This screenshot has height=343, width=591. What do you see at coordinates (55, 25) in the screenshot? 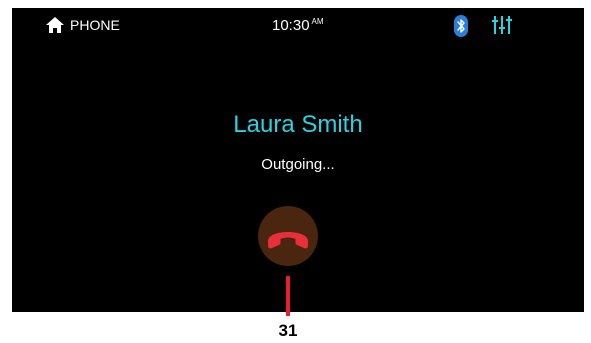
I see `home-icon` at bounding box center [55, 25].